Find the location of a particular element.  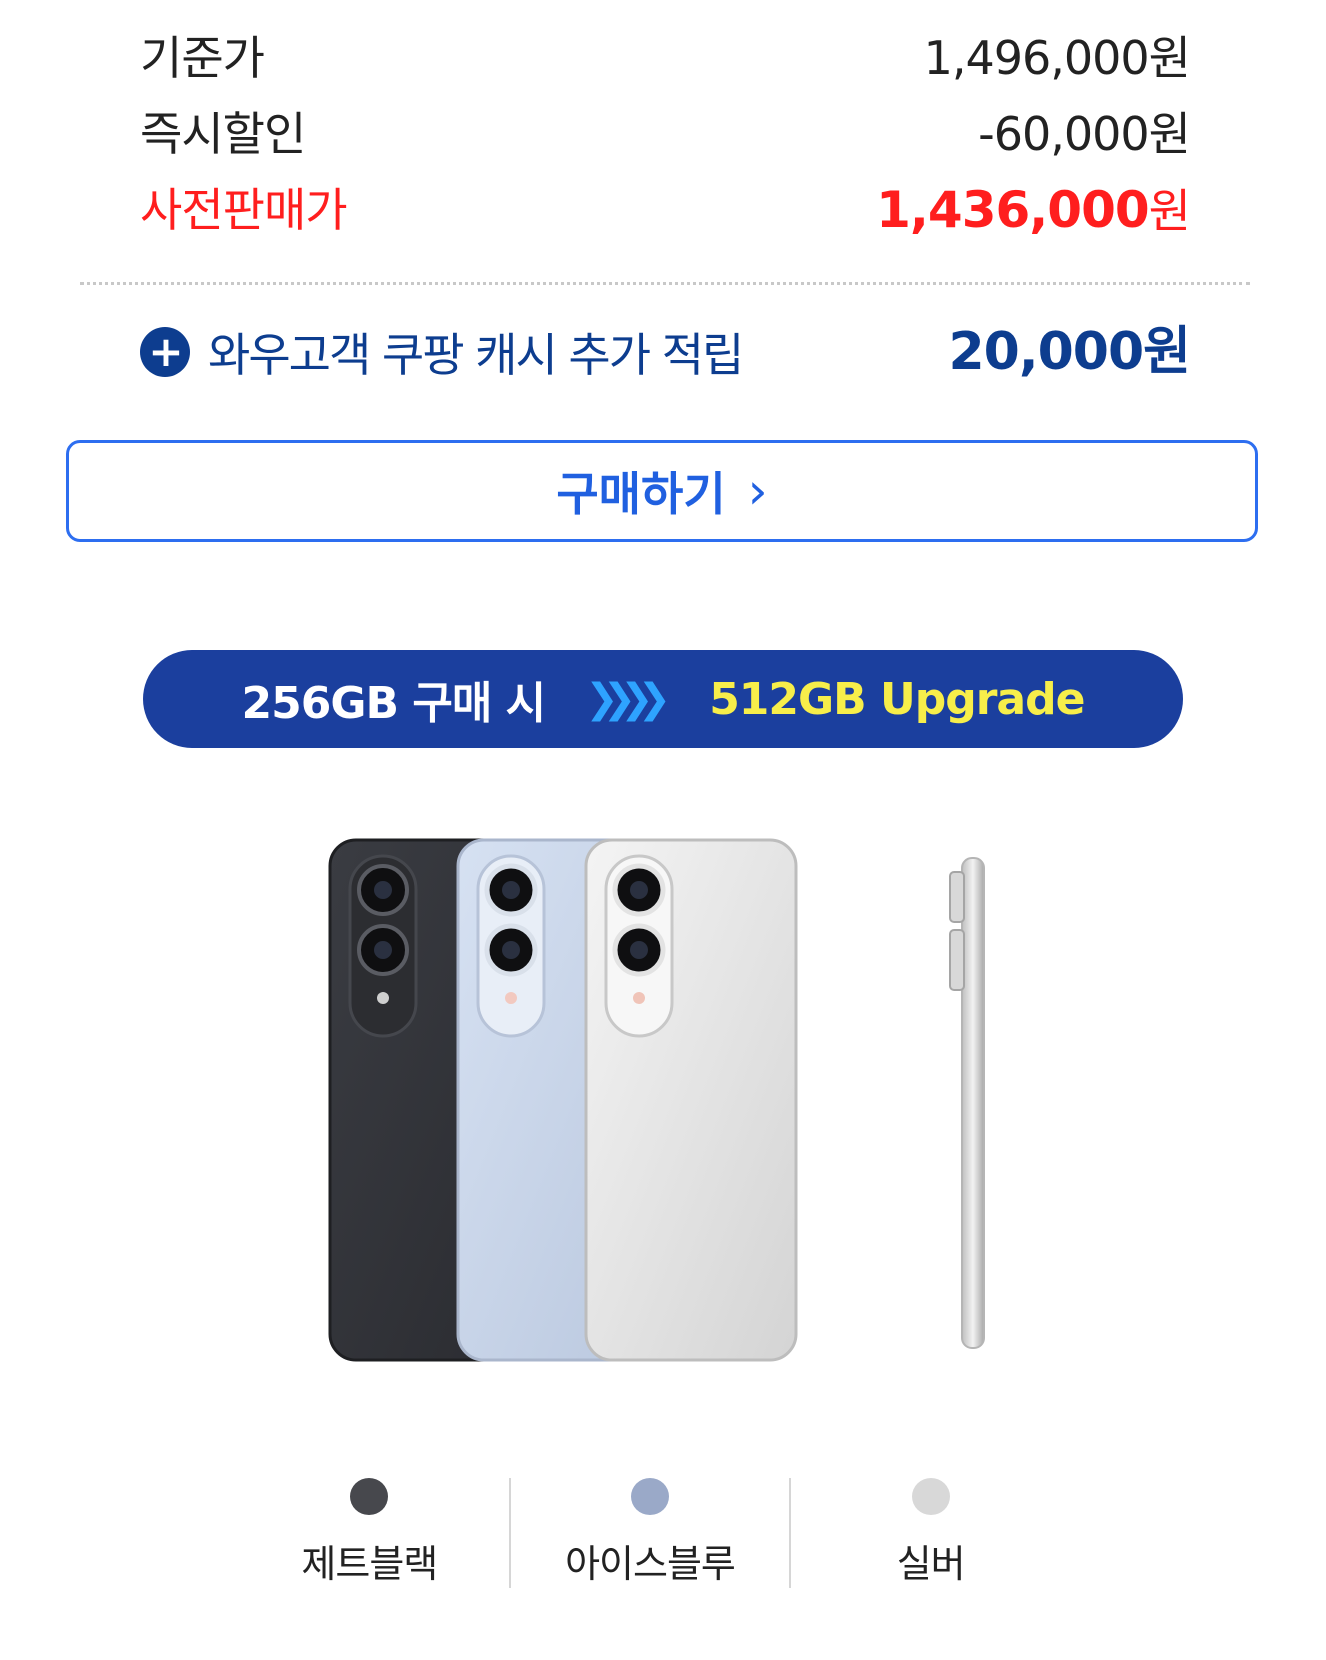

color-dot-ice-blue is located at coordinates (650, 1496).